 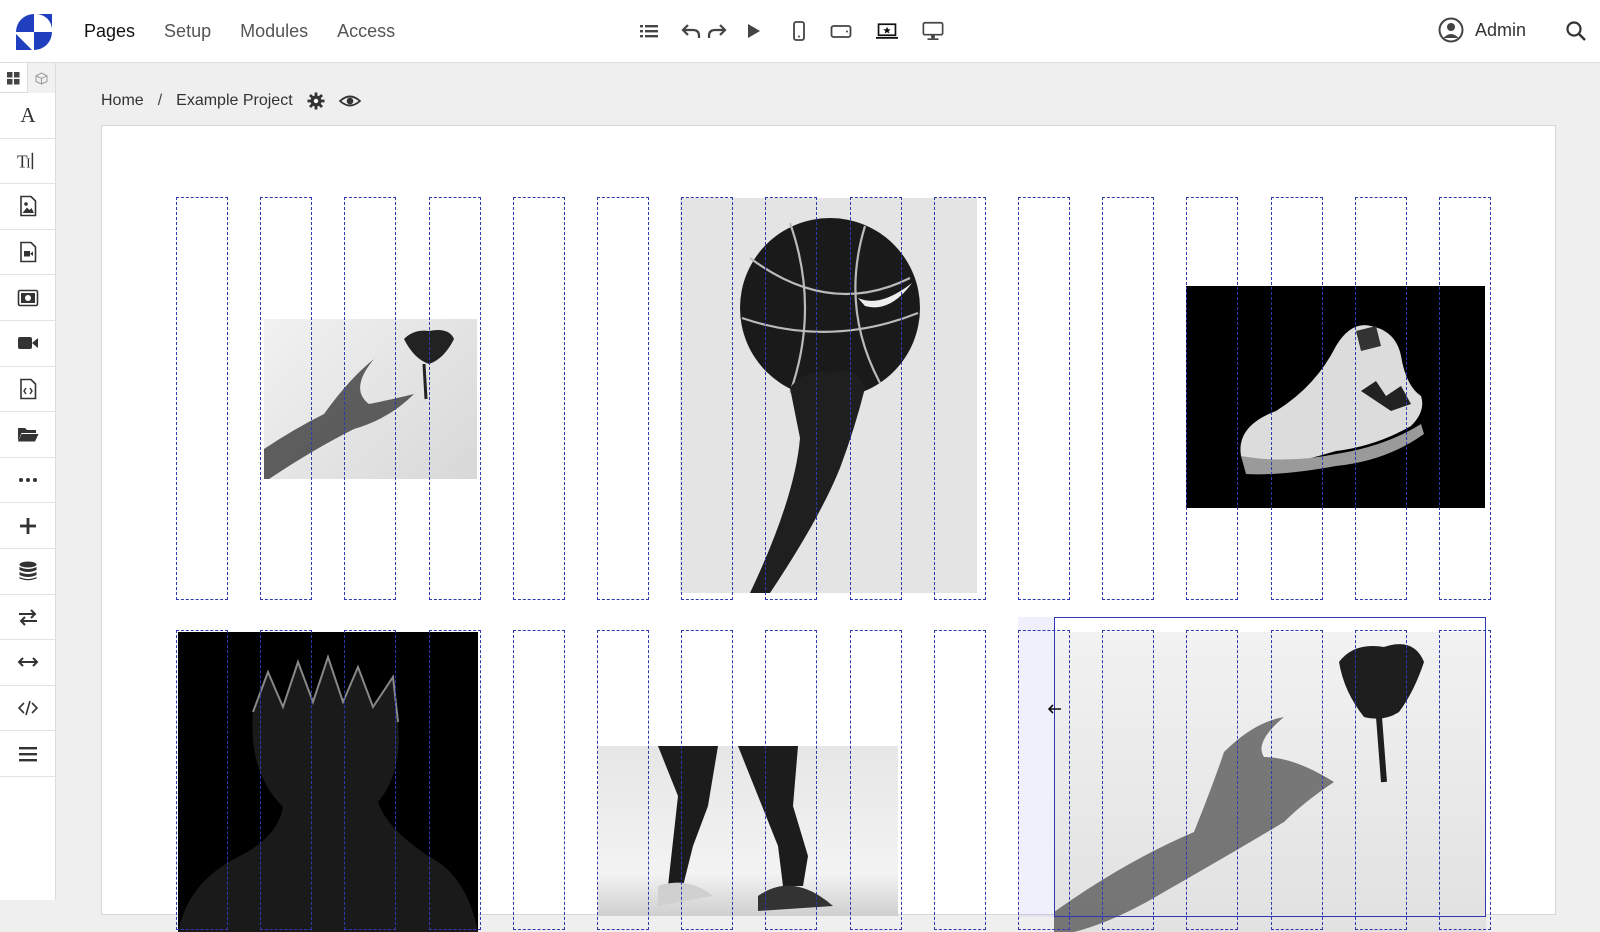 What do you see at coordinates (274, 31) in the screenshot?
I see `nav-modules: Modules` at bounding box center [274, 31].